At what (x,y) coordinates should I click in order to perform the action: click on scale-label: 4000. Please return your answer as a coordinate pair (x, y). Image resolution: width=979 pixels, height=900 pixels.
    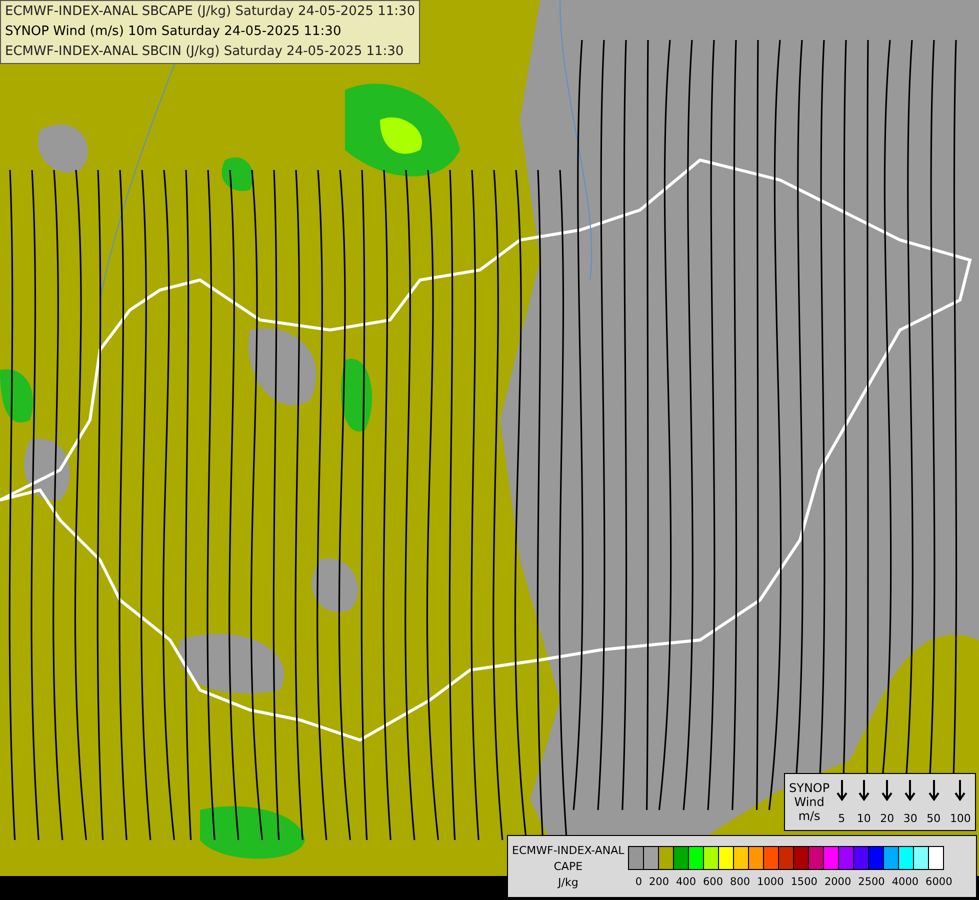
    Looking at the image, I should click on (905, 882).